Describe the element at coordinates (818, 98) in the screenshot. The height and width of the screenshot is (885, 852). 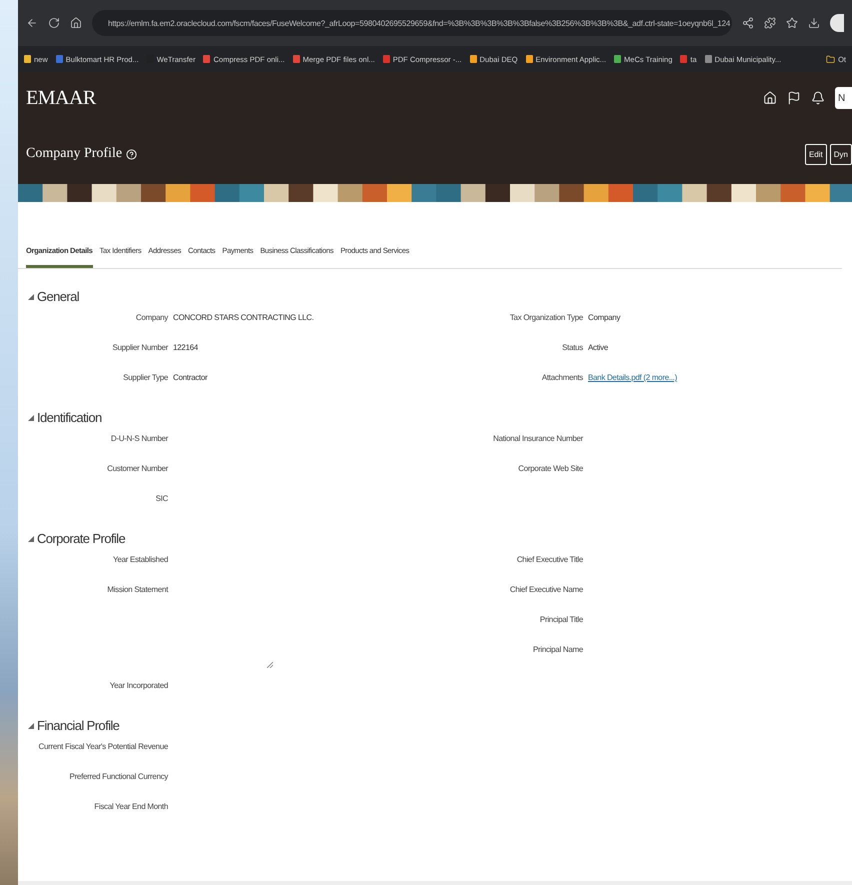
I see `notifications-icon` at that location.